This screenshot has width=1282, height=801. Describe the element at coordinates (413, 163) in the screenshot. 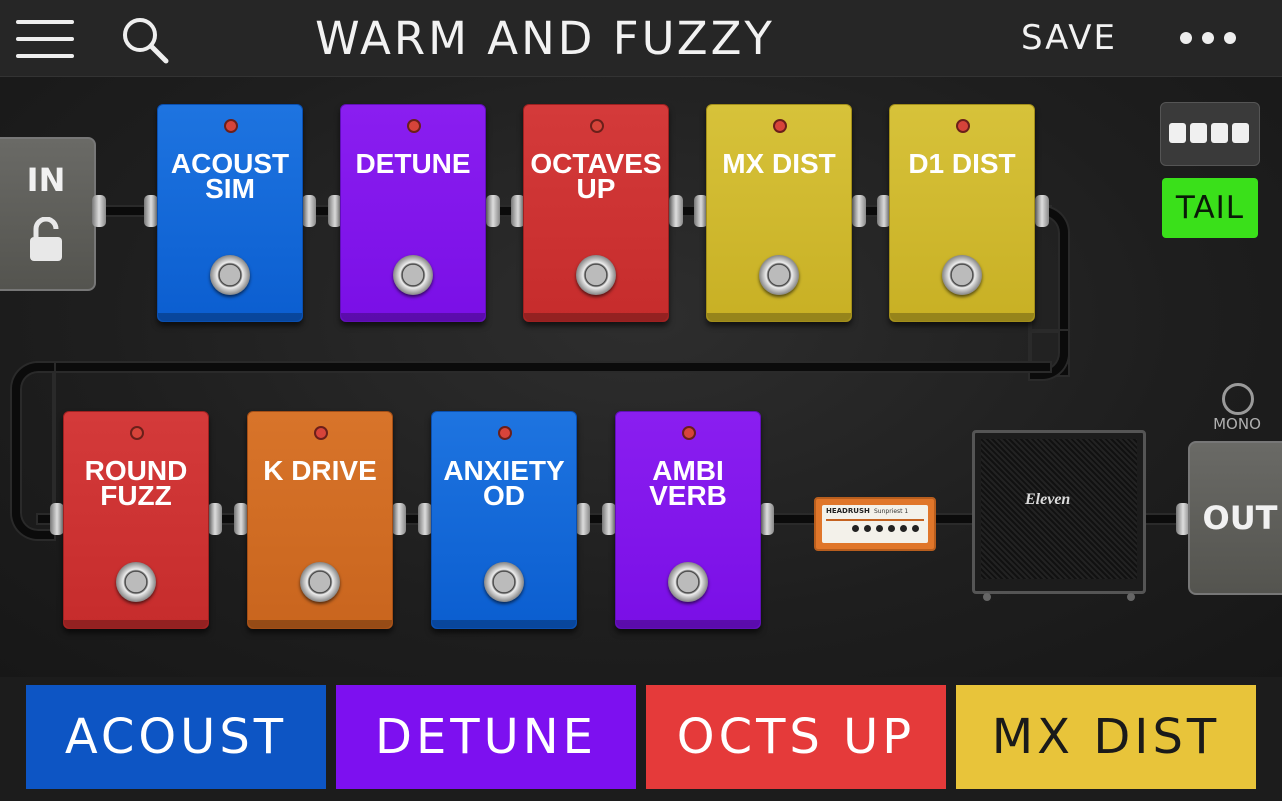

I see `pedal-label: DETUNE` at that location.